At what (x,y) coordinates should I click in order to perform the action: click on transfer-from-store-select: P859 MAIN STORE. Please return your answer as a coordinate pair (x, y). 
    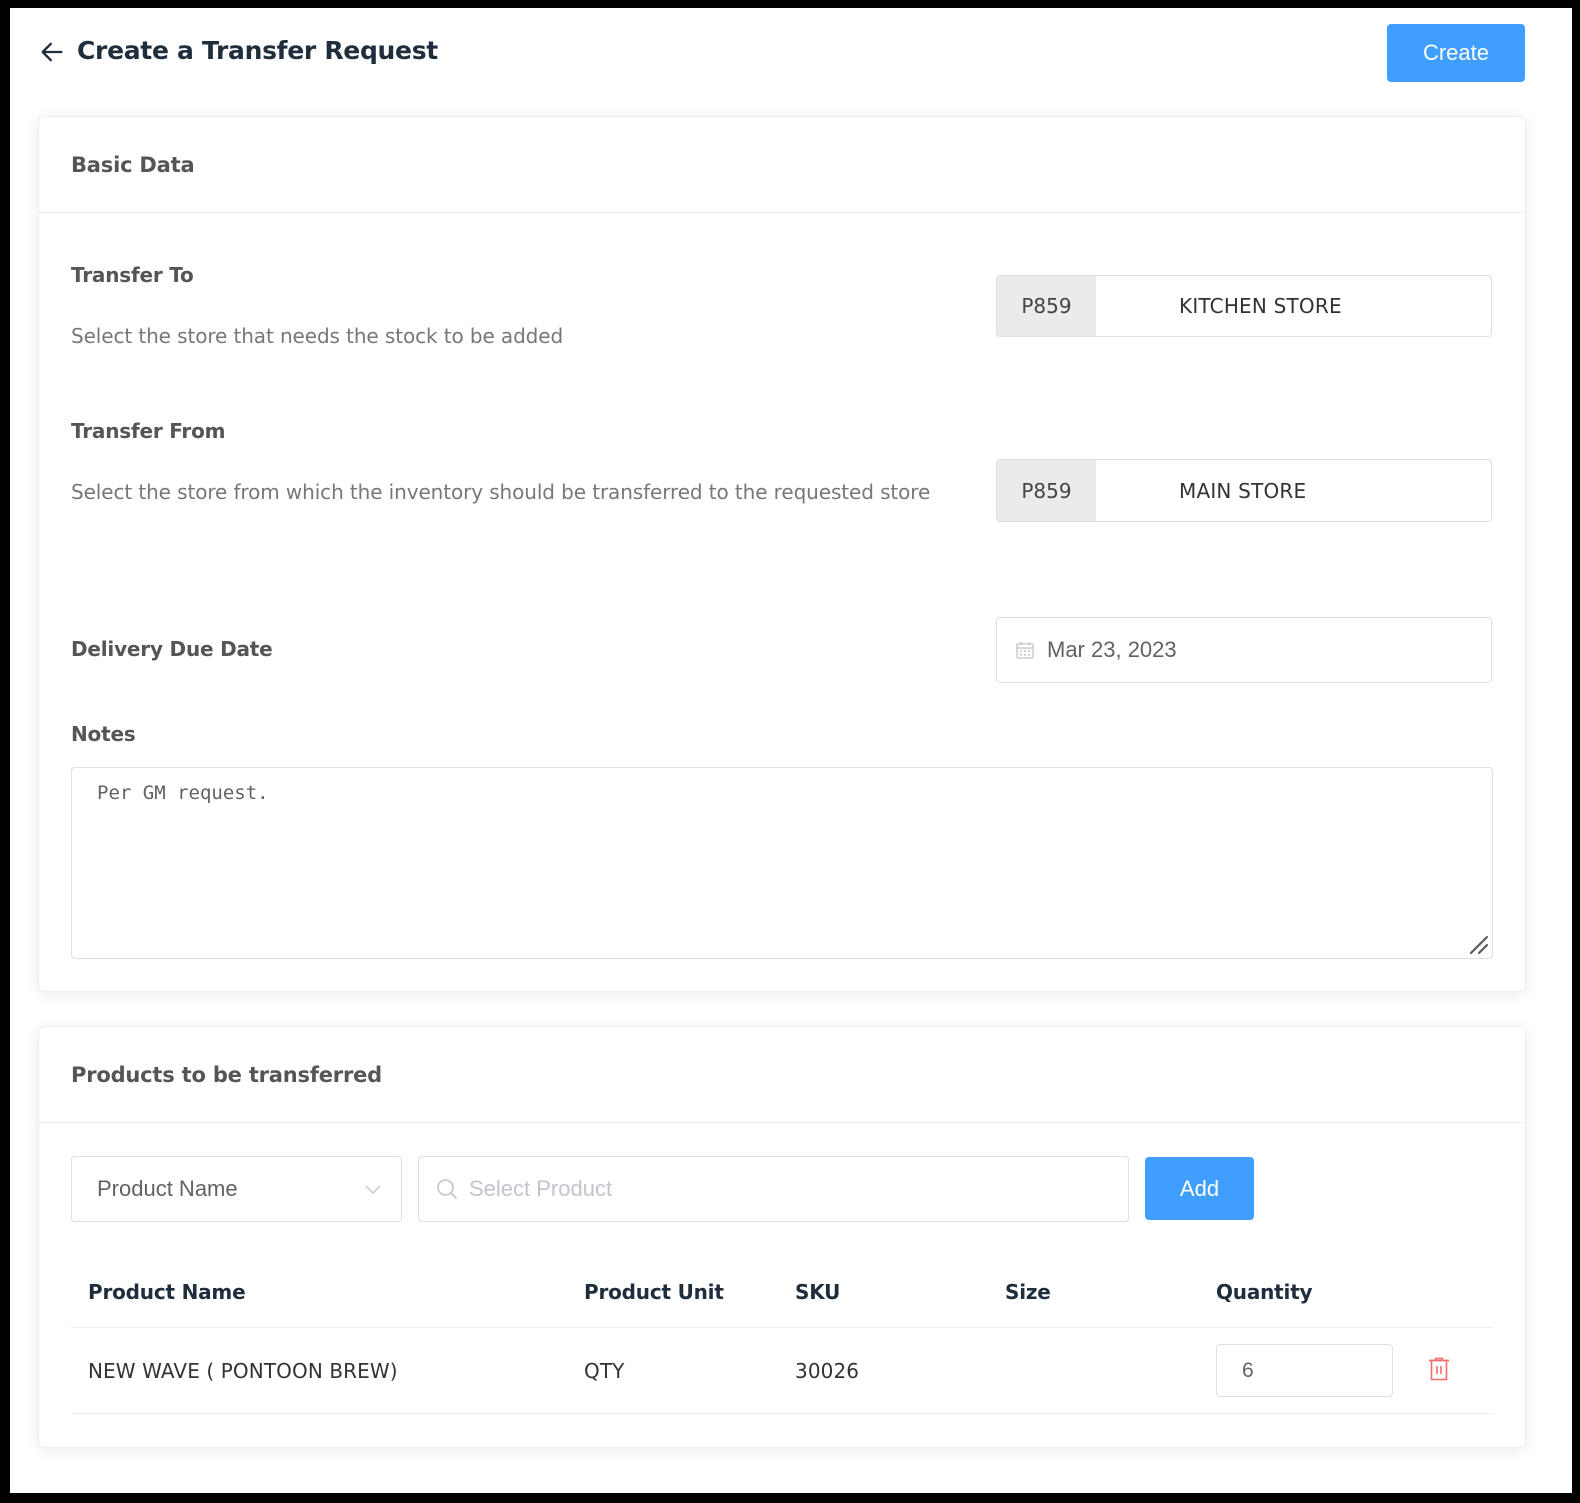
    Looking at the image, I should click on (1244, 490).